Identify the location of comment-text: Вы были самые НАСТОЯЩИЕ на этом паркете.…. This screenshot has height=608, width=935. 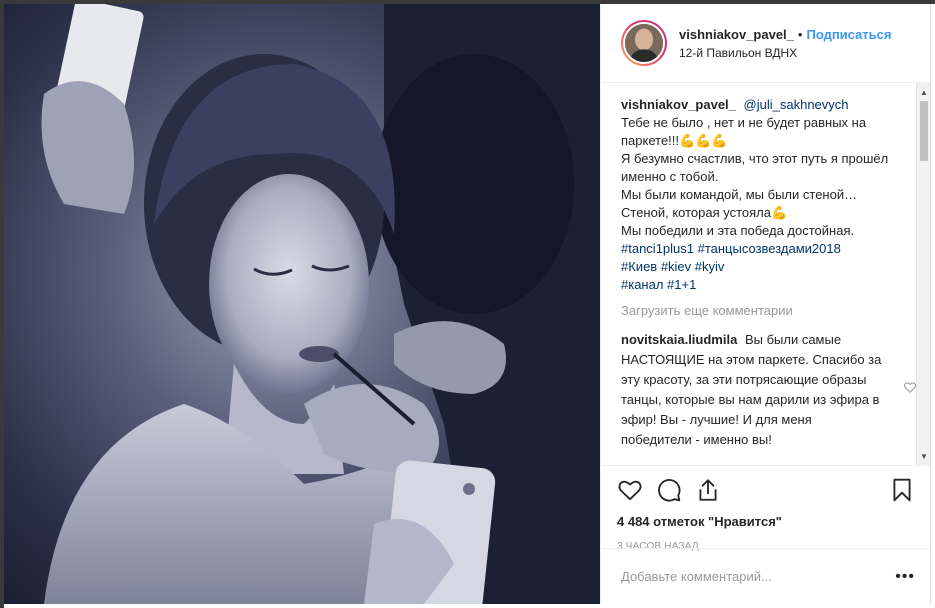
(751, 389).